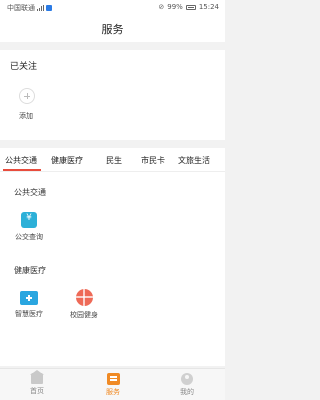 This screenshot has width=320, height=400. Describe the element at coordinates (84, 297) in the screenshot. I see `ball-icon` at that location.